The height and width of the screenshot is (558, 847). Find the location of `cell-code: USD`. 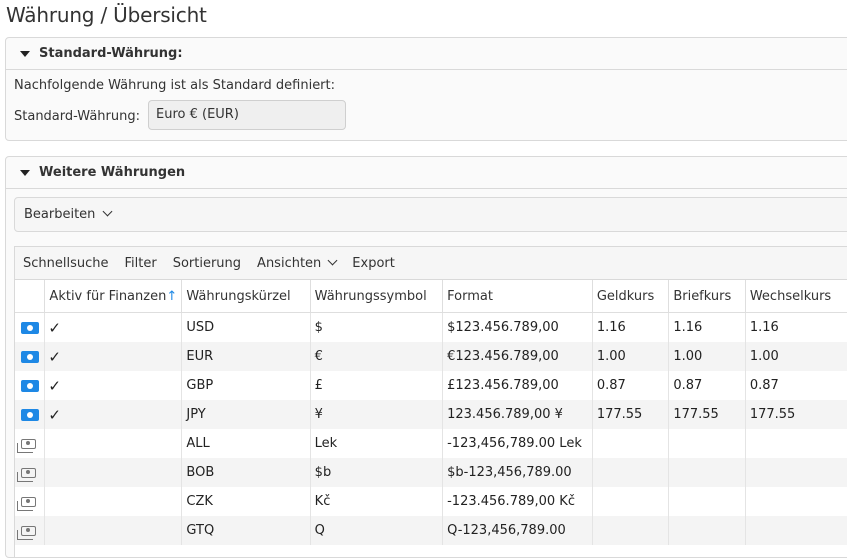

cell-code: USD is located at coordinates (246, 327).